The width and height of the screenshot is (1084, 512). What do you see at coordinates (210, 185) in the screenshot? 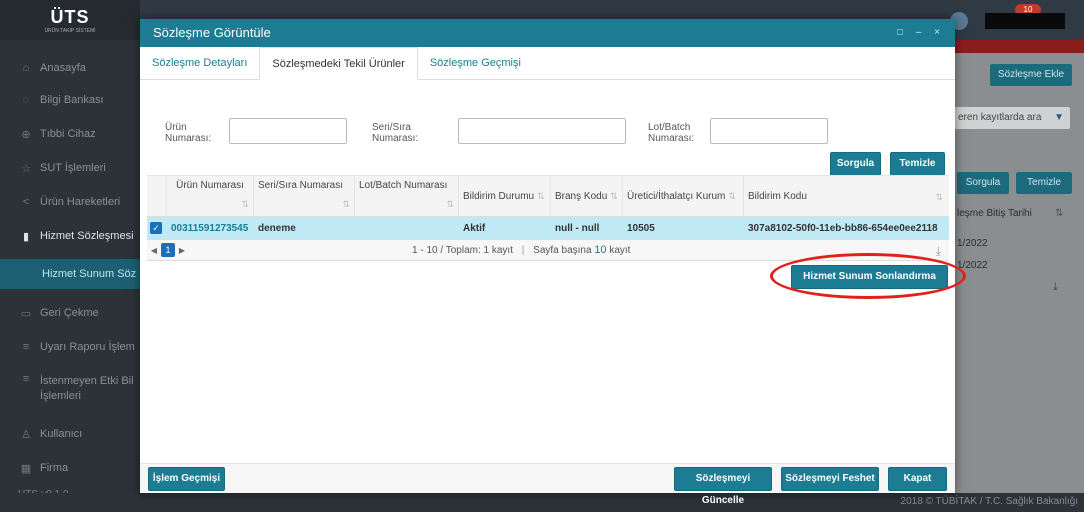
I see `column-header-label: Ürün Numarası` at bounding box center [210, 185].